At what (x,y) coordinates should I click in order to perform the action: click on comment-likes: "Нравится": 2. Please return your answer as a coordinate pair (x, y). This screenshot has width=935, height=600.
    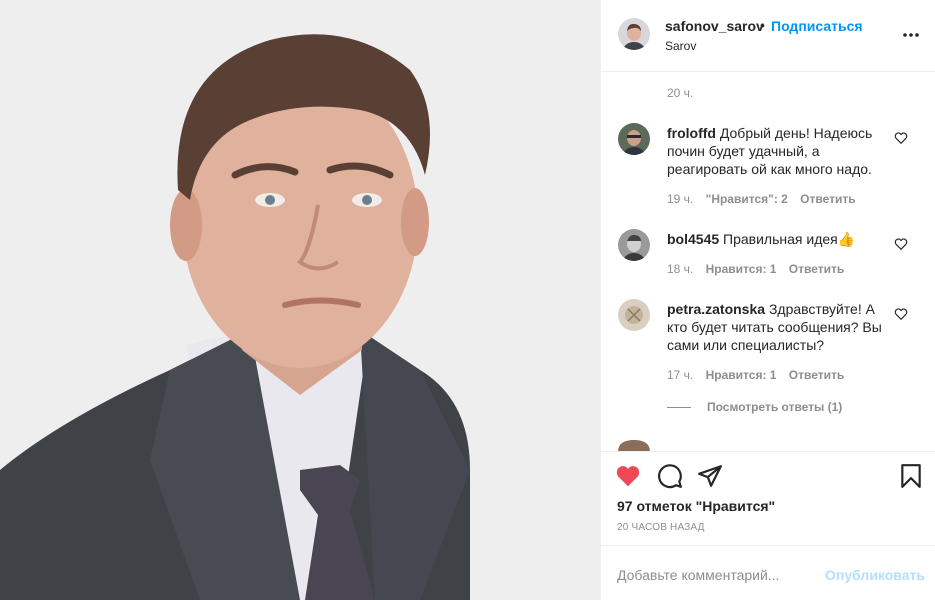
    Looking at the image, I should click on (747, 199).